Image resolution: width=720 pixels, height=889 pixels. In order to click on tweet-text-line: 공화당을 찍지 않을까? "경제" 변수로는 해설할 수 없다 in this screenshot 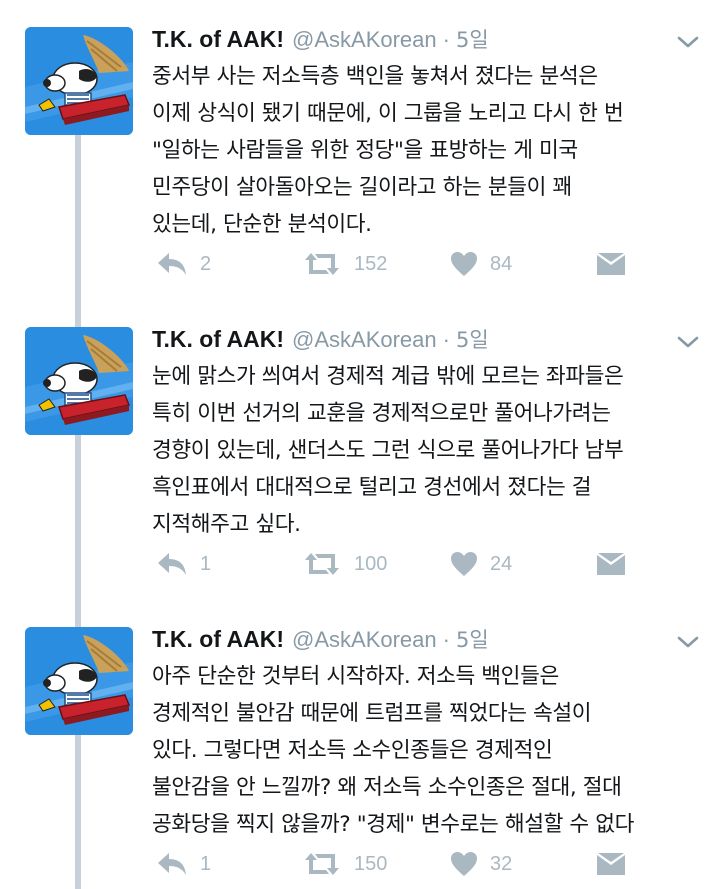, I will do `click(393, 824)`.